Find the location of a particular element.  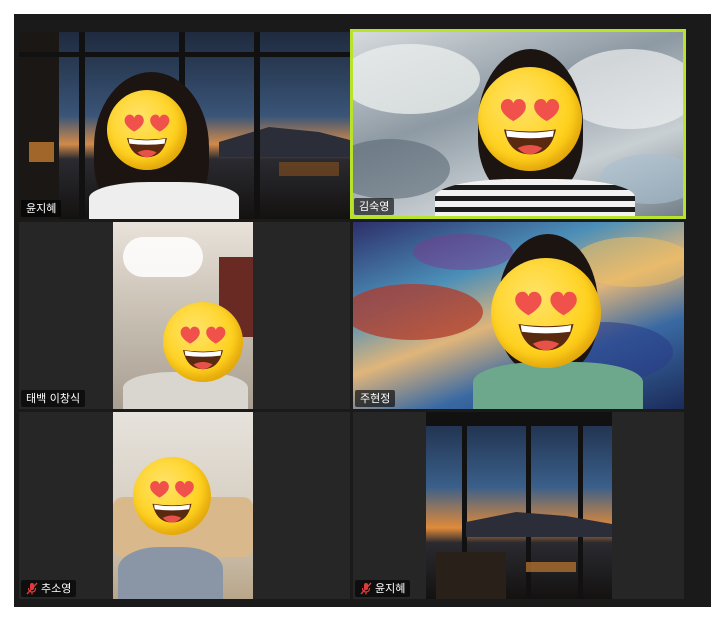

participant-name: 태백 이창식 is located at coordinates (53, 398).